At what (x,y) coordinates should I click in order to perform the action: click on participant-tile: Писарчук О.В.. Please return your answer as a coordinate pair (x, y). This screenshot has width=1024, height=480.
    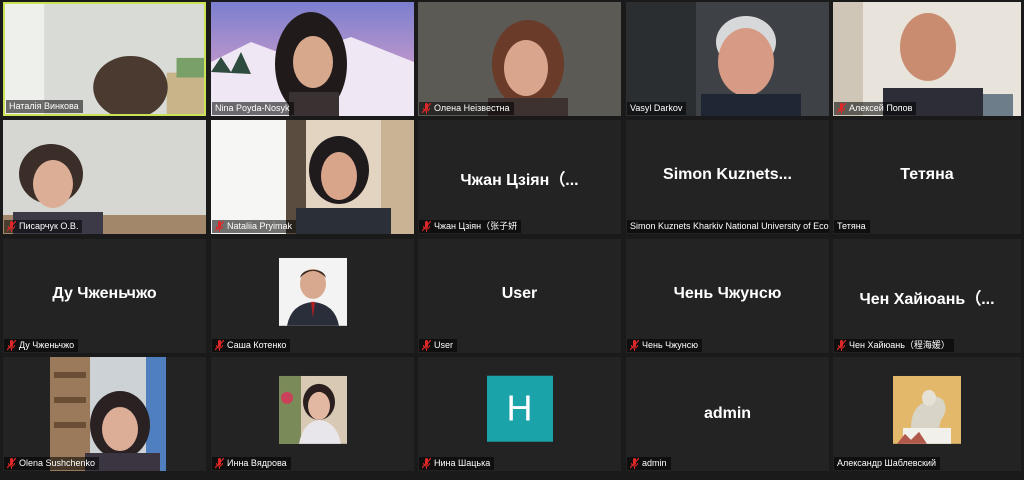
    Looking at the image, I should click on (104, 177).